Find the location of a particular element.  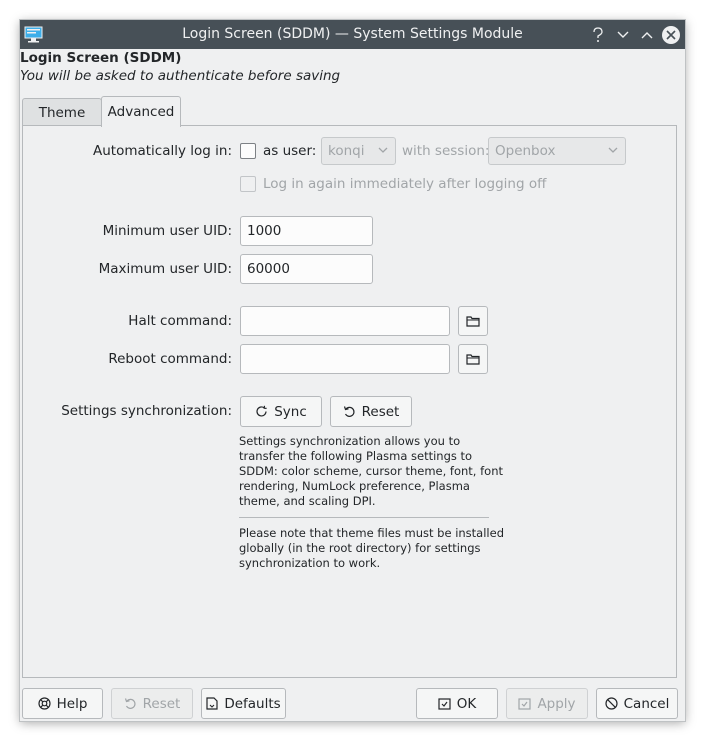

sync-reset-button-label: Reset is located at coordinates (380, 411).